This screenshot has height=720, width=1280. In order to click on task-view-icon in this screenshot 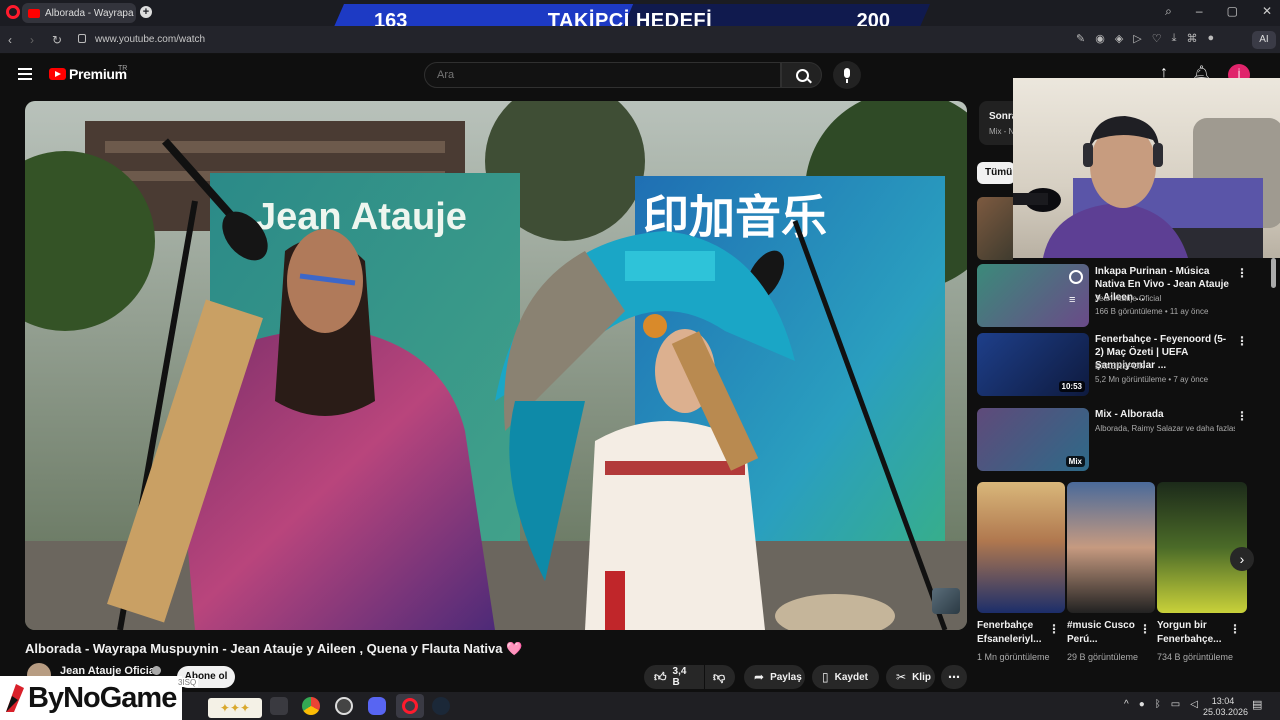, I will do `click(279, 706)`.